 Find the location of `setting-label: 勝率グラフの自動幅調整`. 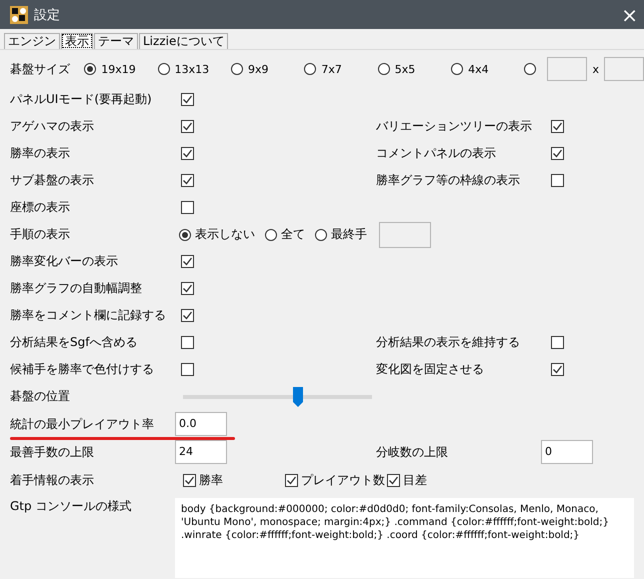

setting-label: 勝率グラフの自動幅調整 is located at coordinates (76, 288).